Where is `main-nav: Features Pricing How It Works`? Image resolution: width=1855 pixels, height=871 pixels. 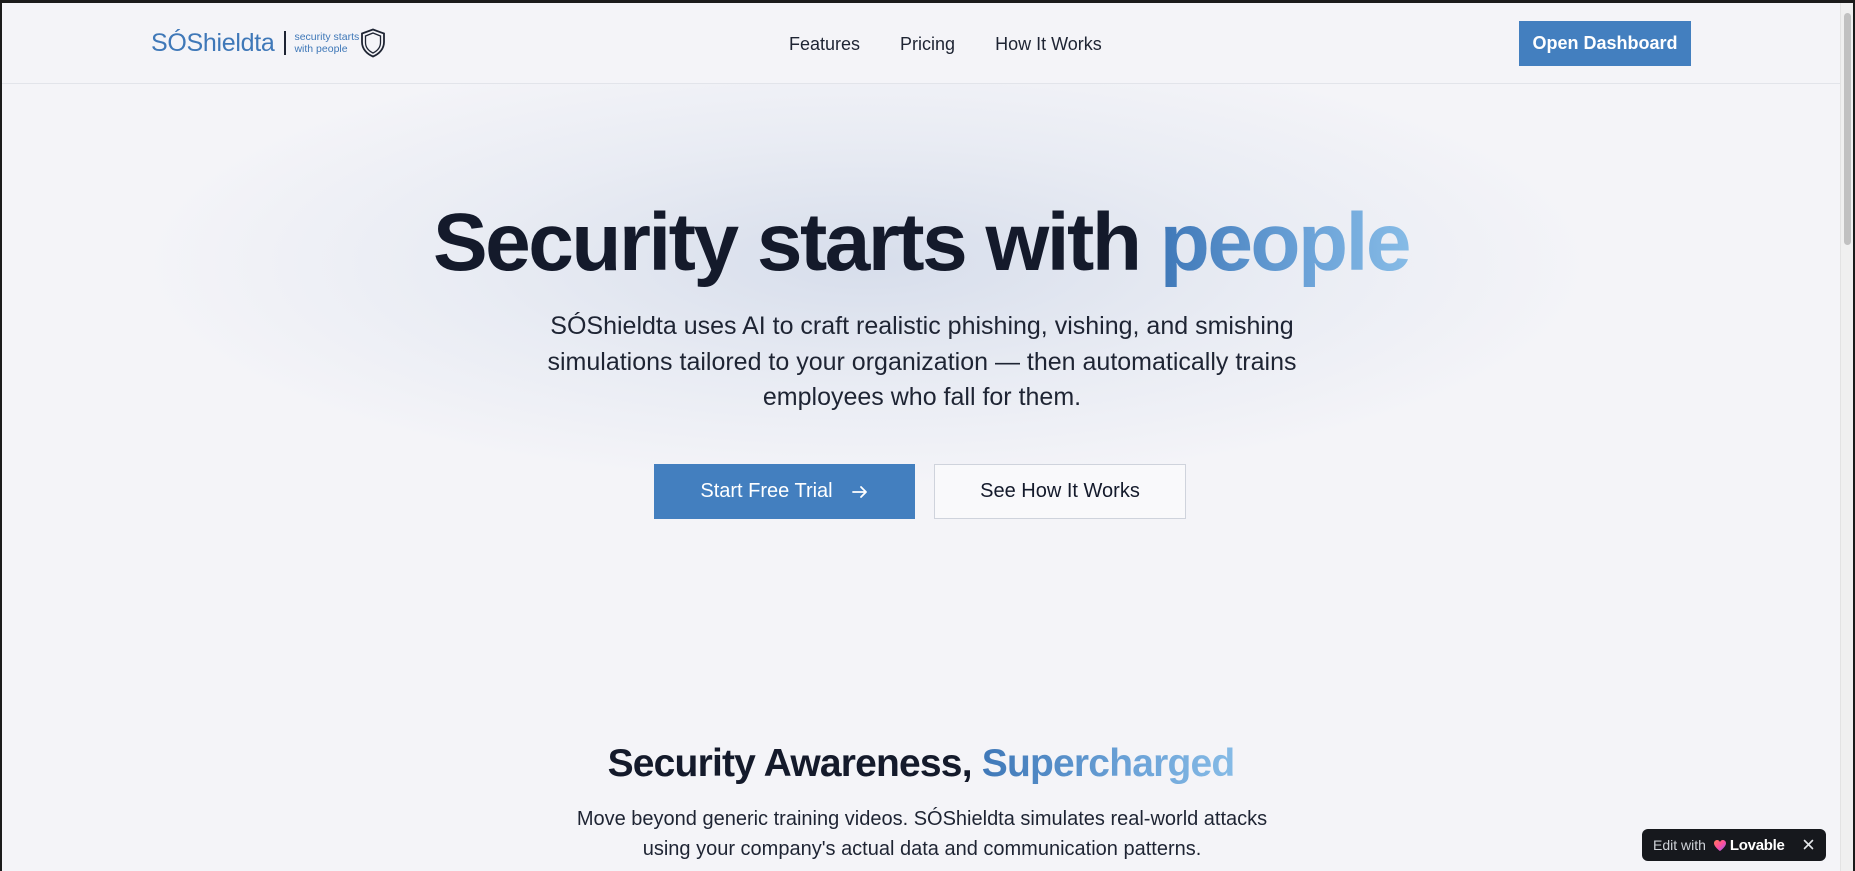
main-nav: Features Pricing How It Works is located at coordinates (945, 44).